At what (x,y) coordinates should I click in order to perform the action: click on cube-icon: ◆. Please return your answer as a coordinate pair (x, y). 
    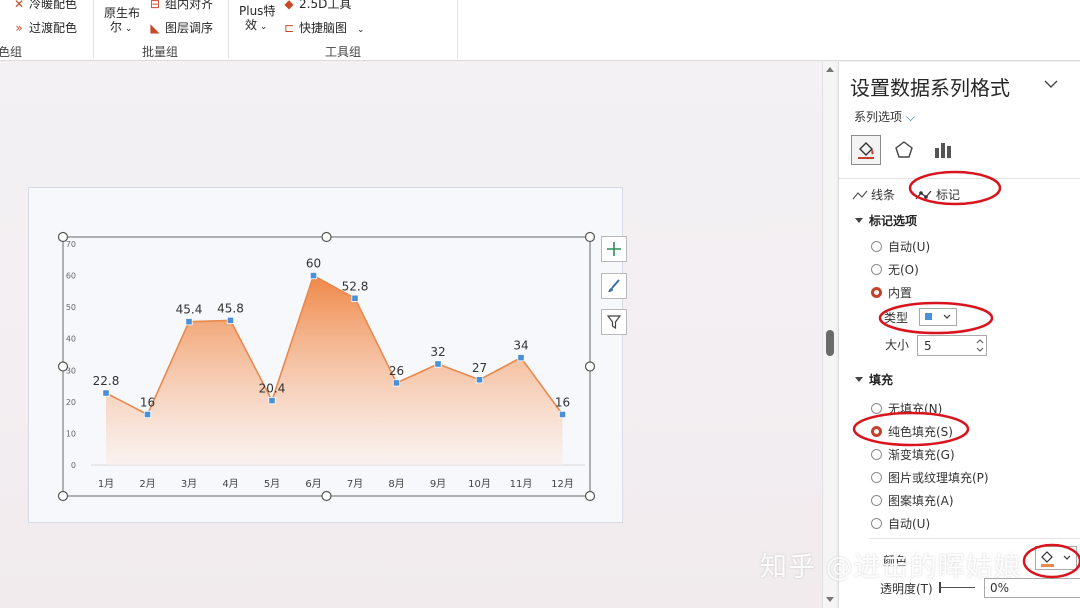
    Looking at the image, I should click on (289, 5).